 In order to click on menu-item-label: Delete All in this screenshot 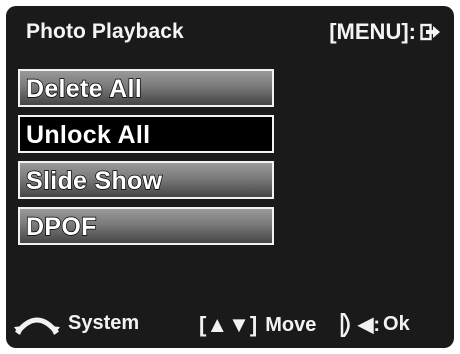, I will do `click(84, 88)`.